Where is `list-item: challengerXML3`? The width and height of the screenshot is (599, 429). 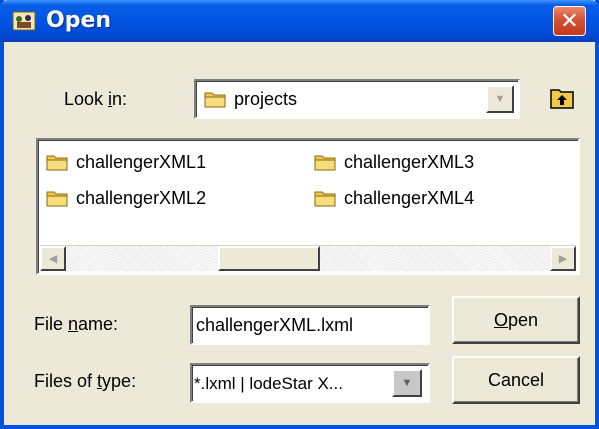 list-item: challengerXML3 is located at coordinates (394, 162).